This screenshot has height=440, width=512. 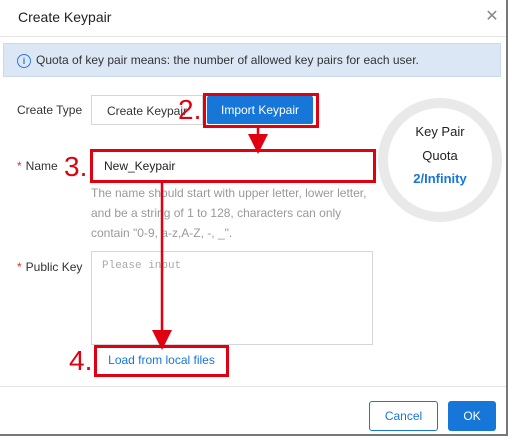 What do you see at coordinates (210, 239) in the screenshot?
I see `annotation-arrows` at bounding box center [210, 239].